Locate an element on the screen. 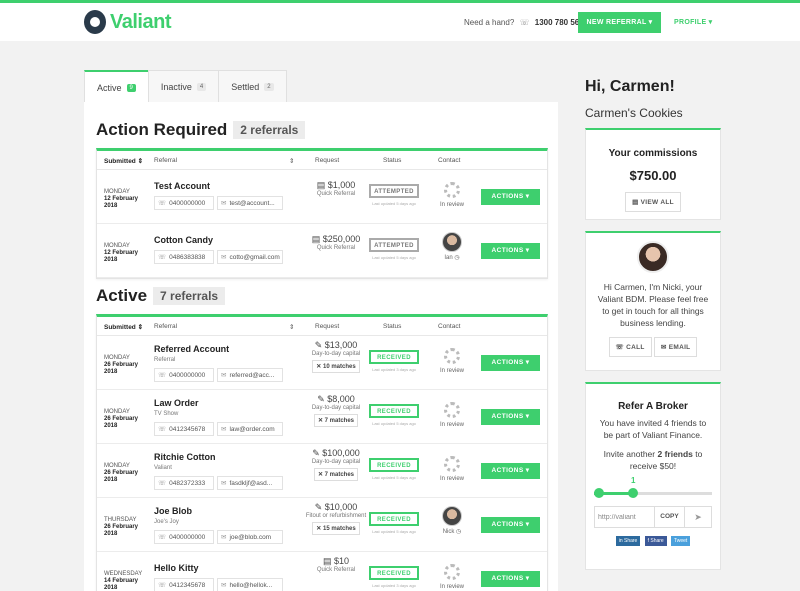 The height and width of the screenshot is (591, 800). referral-name: Joe Blob is located at coordinates (173, 511).